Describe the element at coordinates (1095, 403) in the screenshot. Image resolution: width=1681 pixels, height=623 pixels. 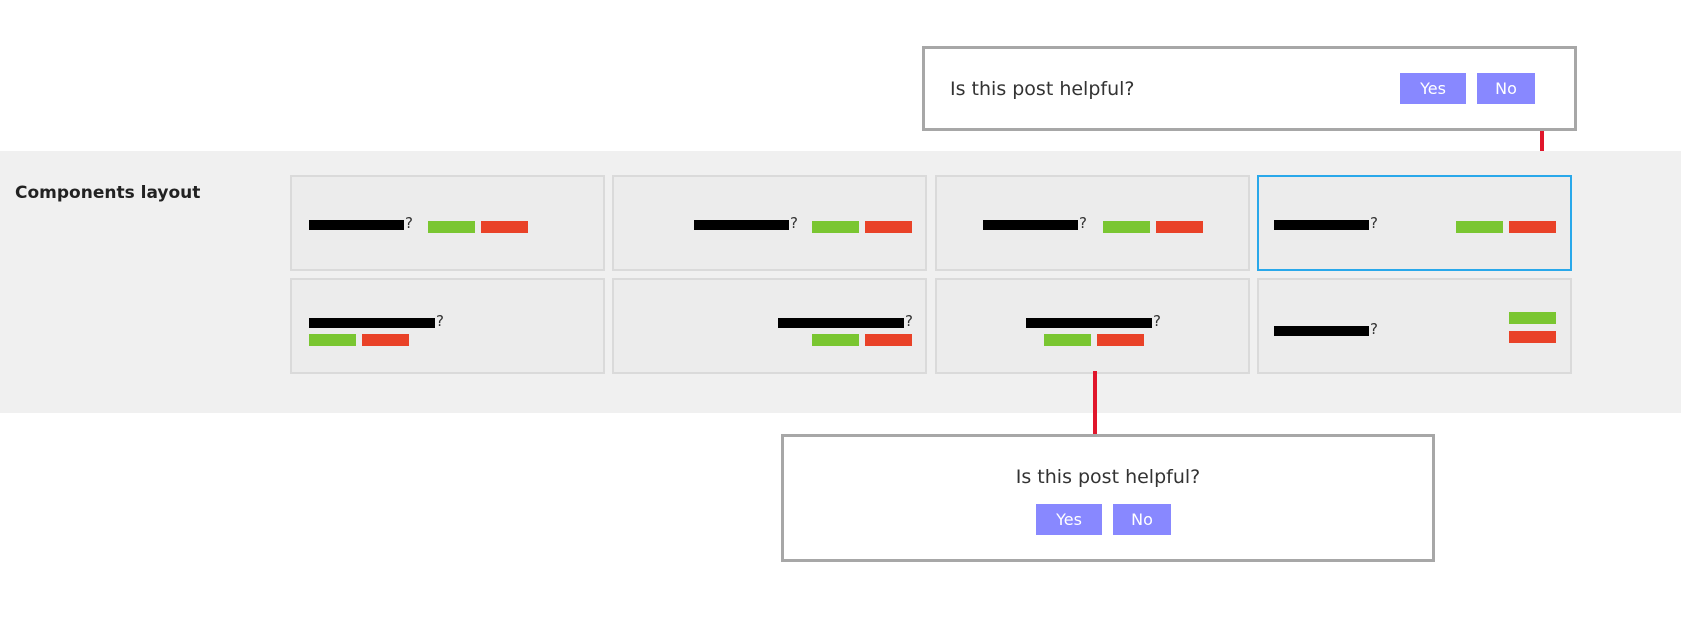
I see `connector-line-bottom` at that location.